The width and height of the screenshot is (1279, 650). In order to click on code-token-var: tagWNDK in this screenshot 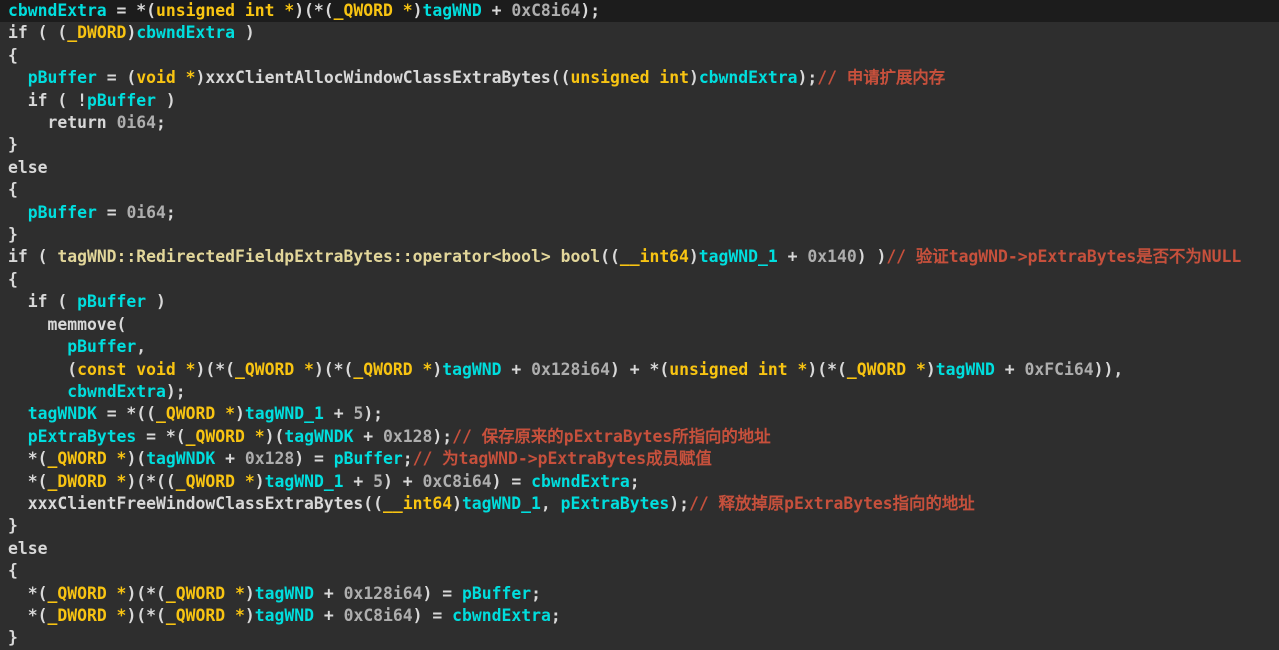, I will do `click(62, 413)`.